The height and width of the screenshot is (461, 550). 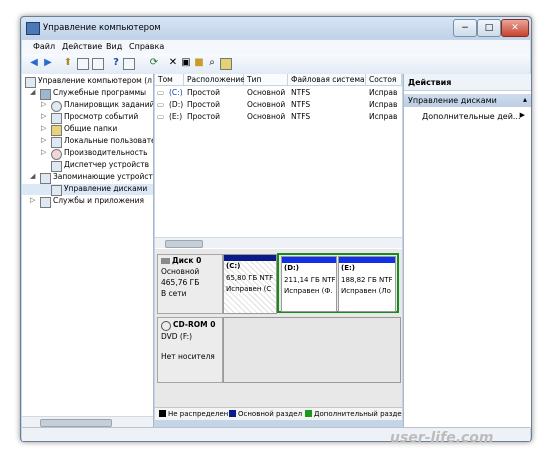 What do you see at coordinates (129, 64) in the screenshot?
I see `help-topic-icon` at bounding box center [129, 64].